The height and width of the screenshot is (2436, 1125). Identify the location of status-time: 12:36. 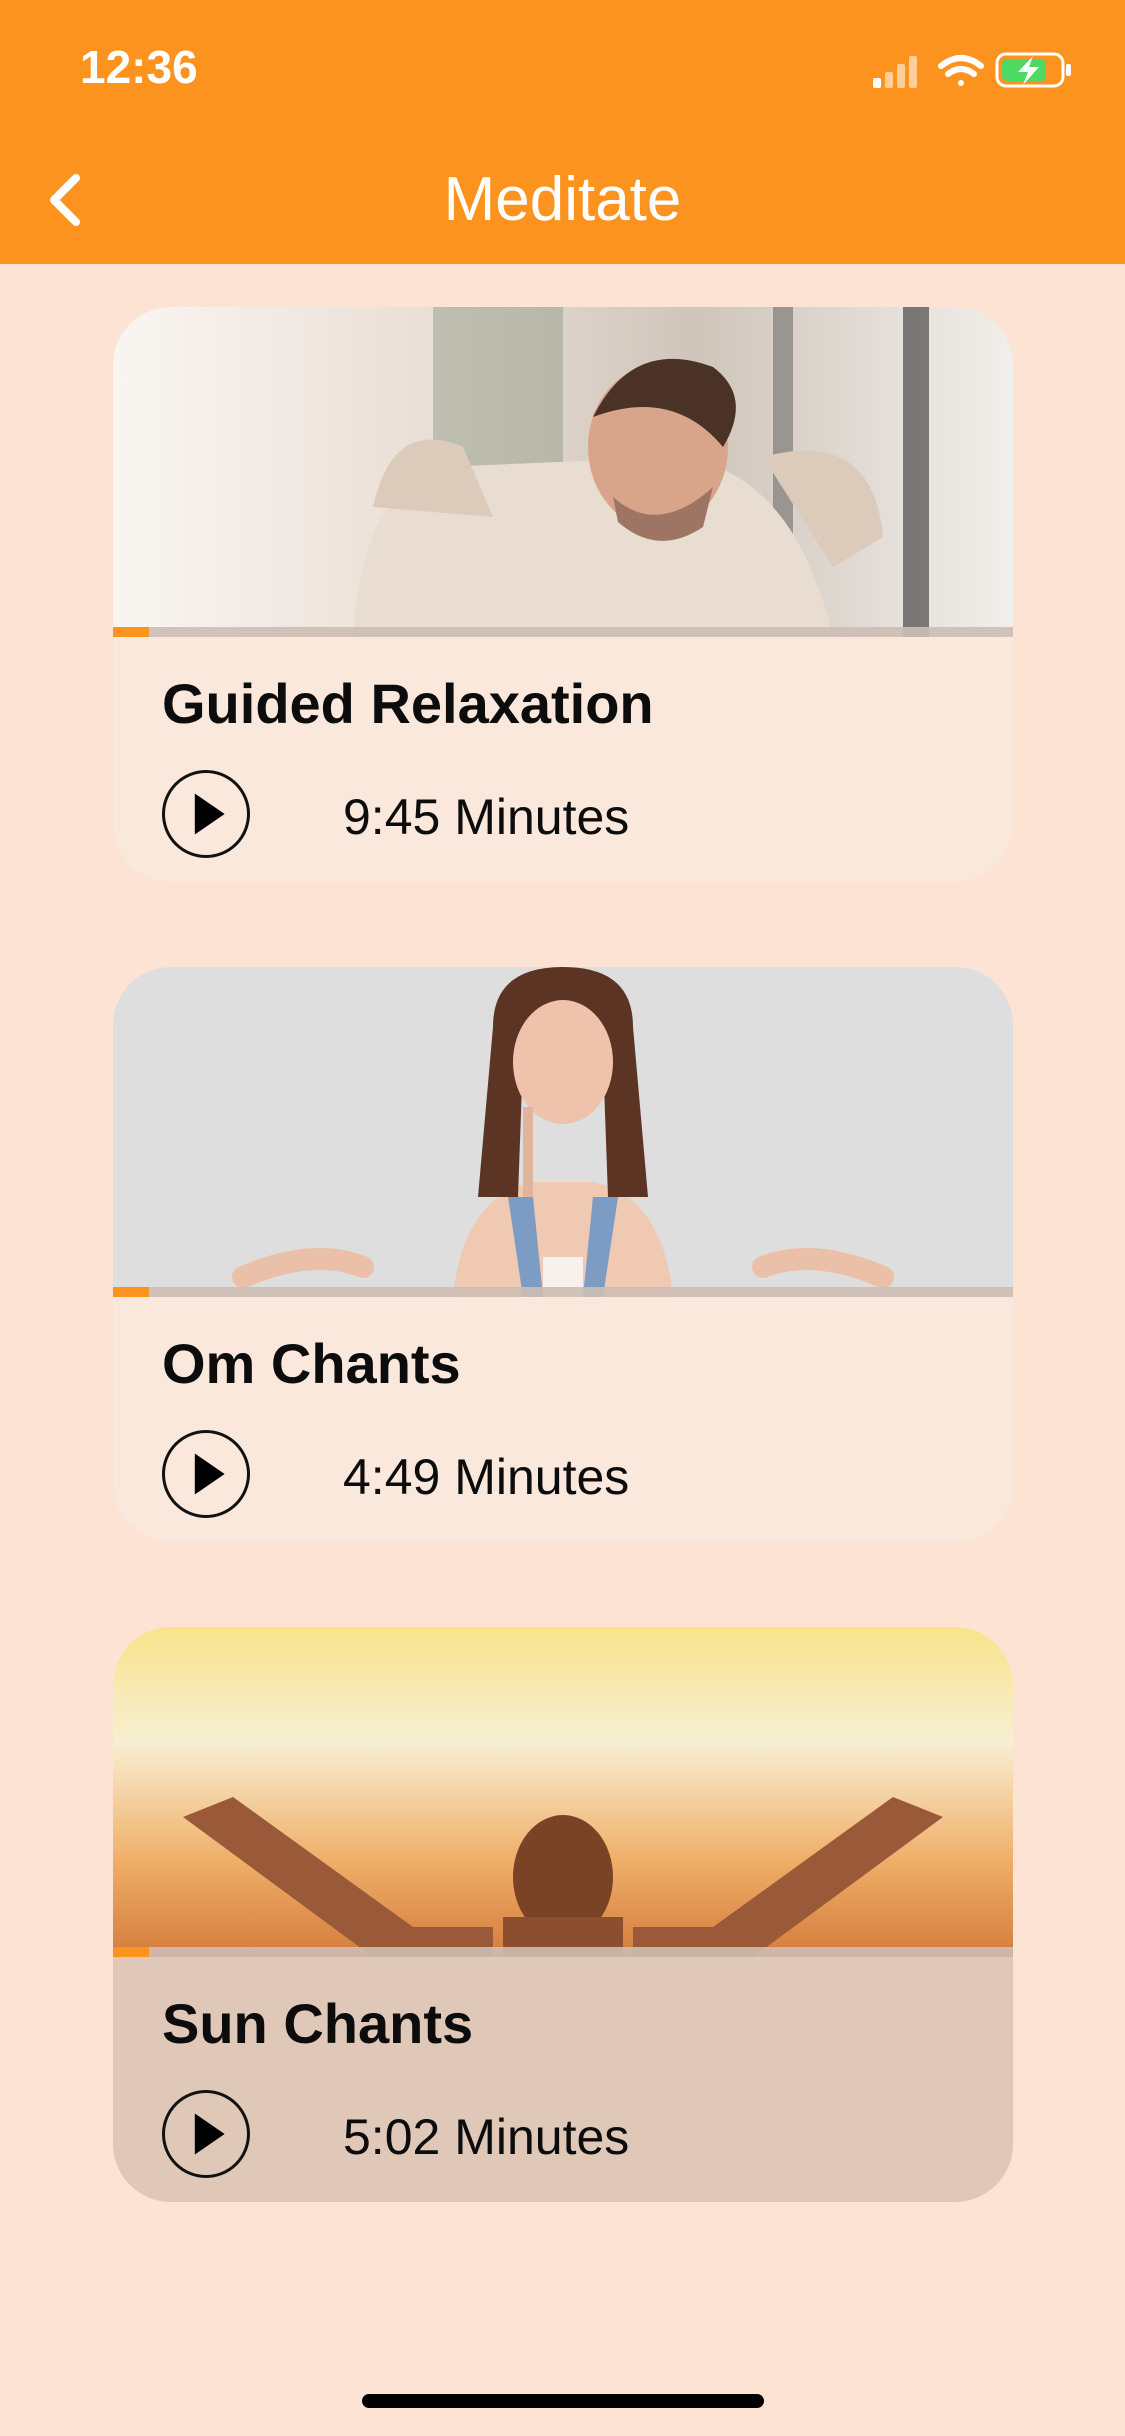
(139, 67).